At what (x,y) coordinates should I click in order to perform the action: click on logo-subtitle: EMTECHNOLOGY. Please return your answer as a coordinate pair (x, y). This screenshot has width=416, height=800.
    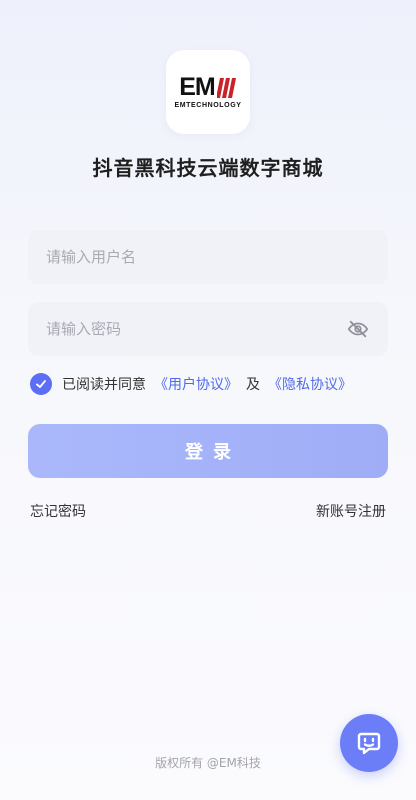
    Looking at the image, I should click on (208, 105).